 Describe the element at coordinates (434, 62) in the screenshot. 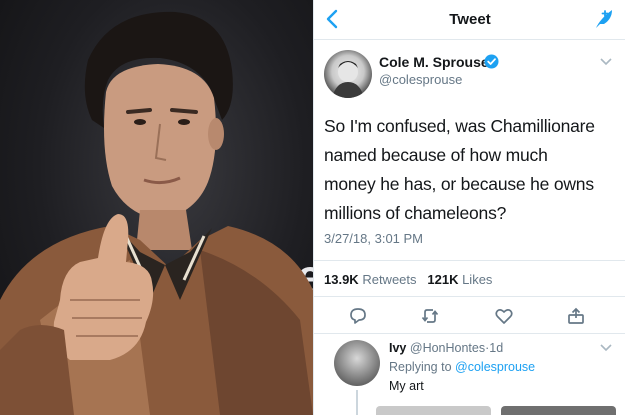

I see `author-name: Cole M. Sprouse` at that location.